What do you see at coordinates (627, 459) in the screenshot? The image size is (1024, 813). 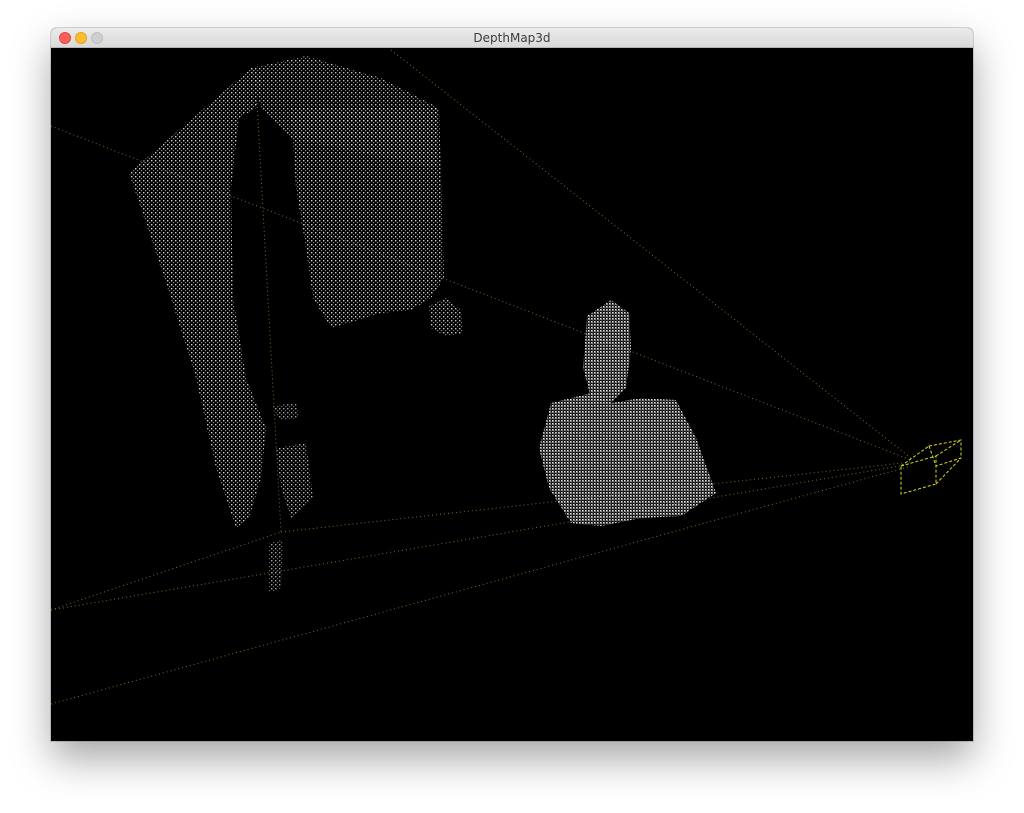 I see `point-cloud-person-torso` at bounding box center [627, 459].